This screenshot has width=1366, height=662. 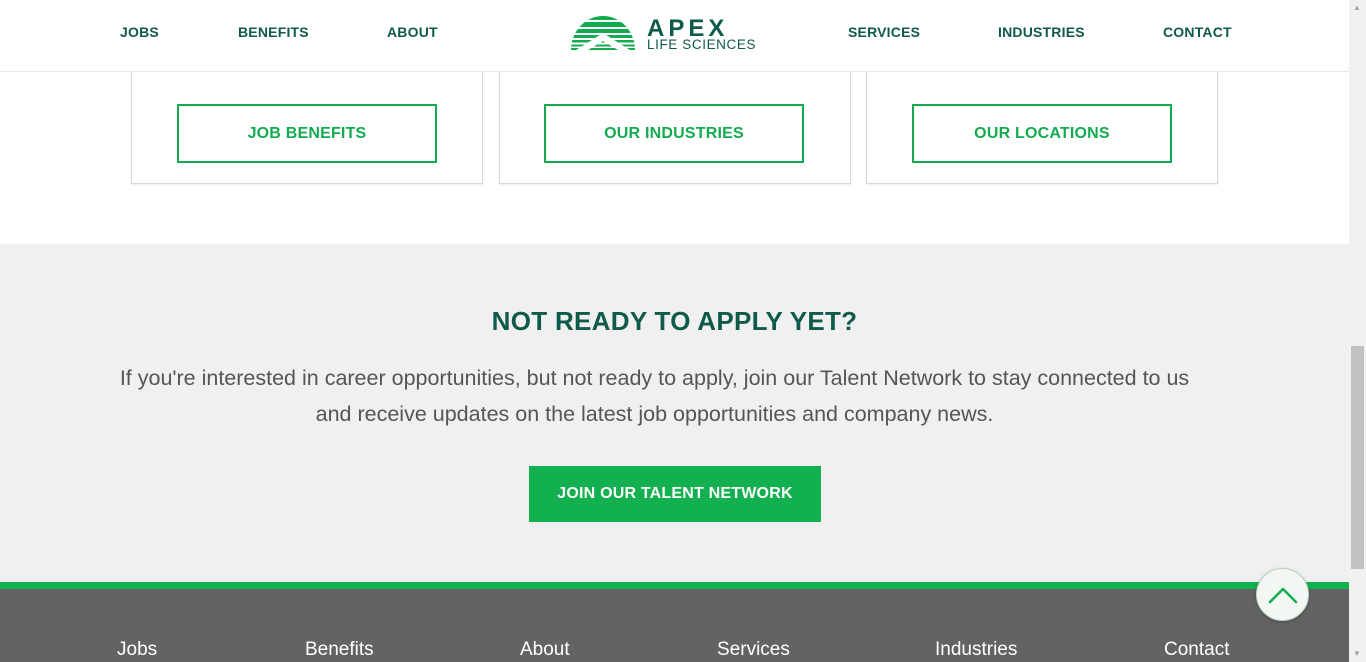 I want to click on nav-benefits: BENEFITS, so click(x=273, y=32).